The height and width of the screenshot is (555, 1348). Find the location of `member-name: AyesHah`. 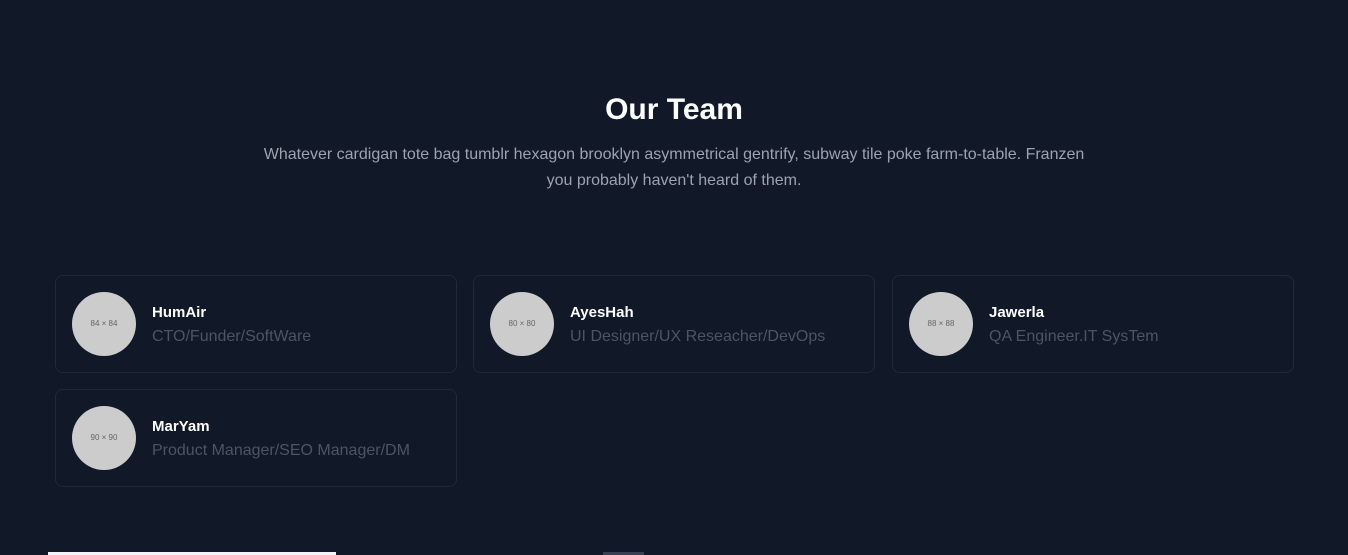

member-name: AyesHah is located at coordinates (602, 312).